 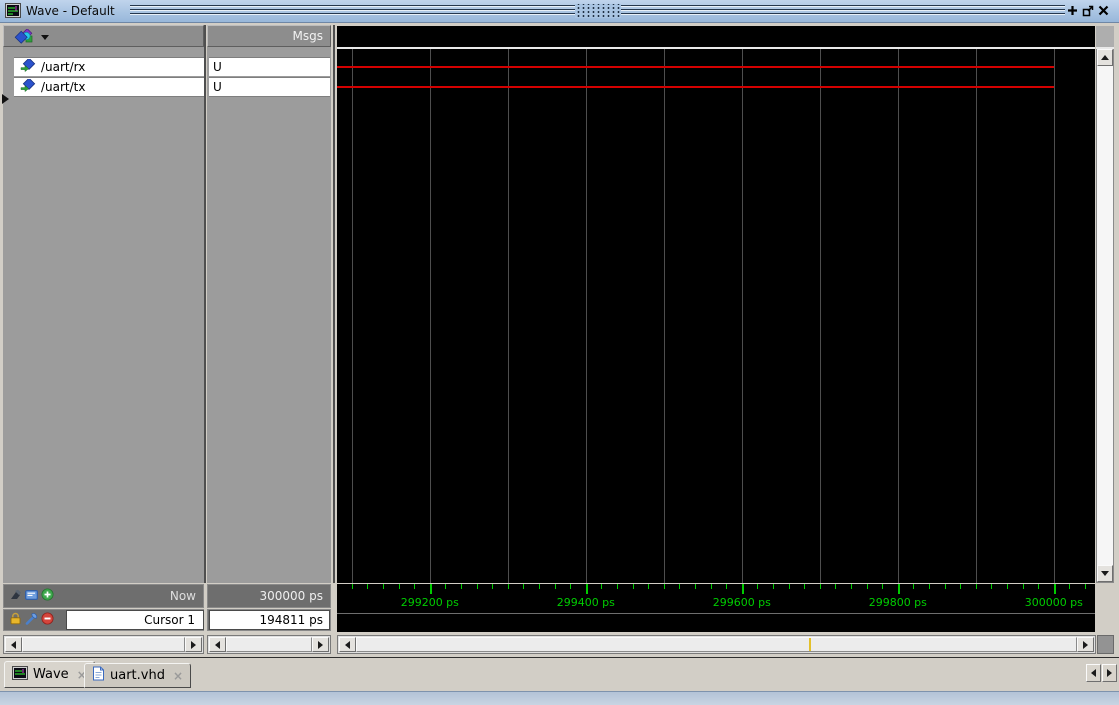 I want to click on values-horizontal-scrollbar, so click(x=269, y=644).